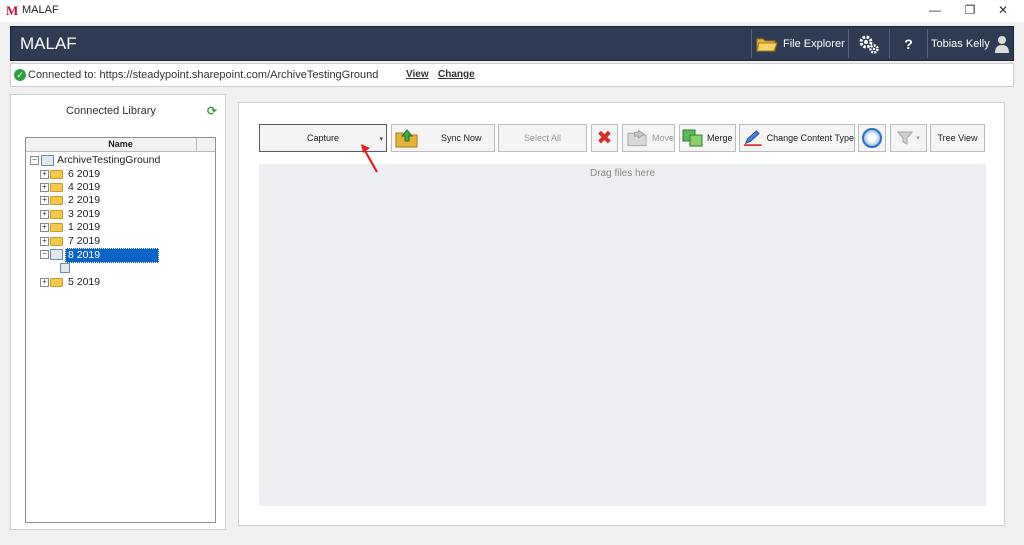 The image size is (1024, 545). Describe the element at coordinates (84, 227) in the screenshot. I see `tree-node-label: 1 2019` at that location.